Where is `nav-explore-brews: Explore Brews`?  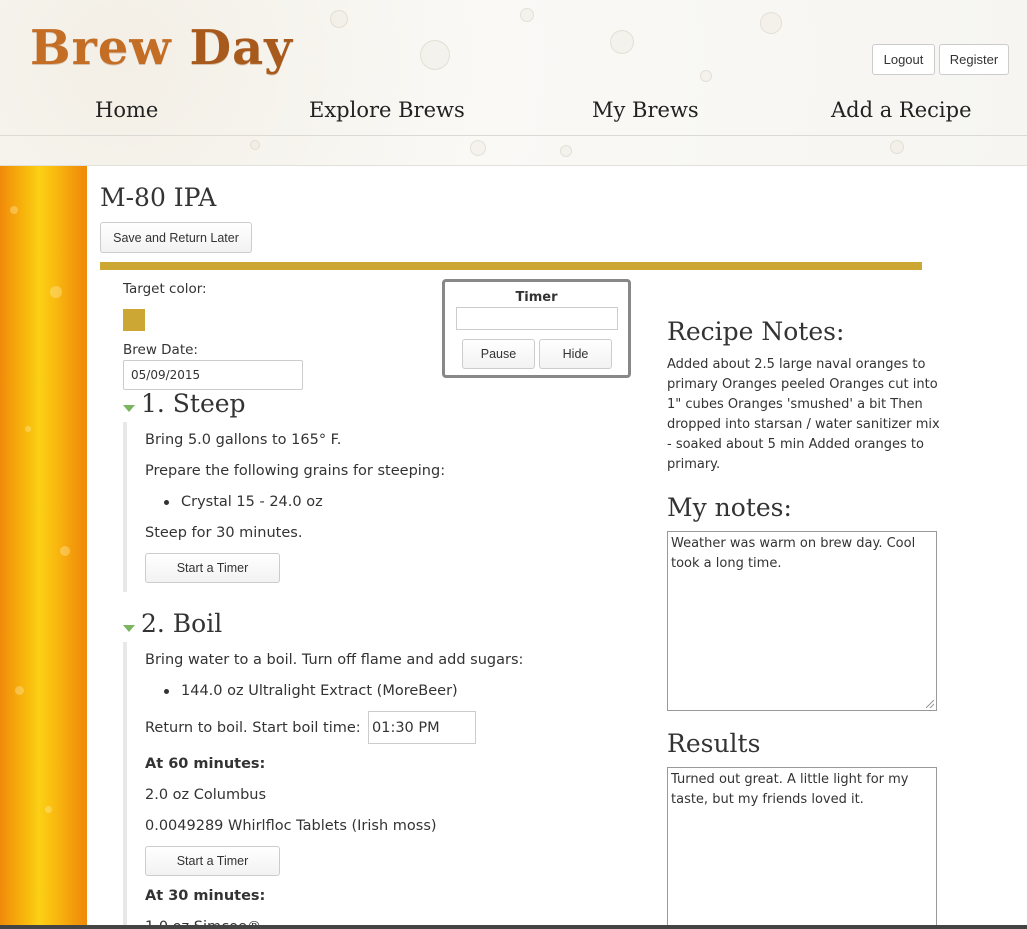 nav-explore-brews: Explore Brews is located at coordinates (387, 110).